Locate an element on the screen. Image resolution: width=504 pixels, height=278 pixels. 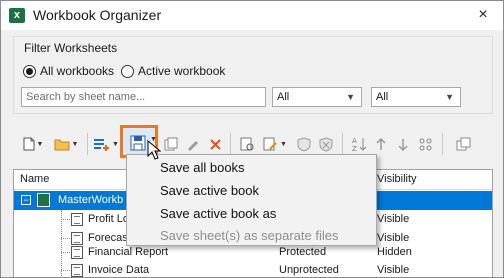
delete-icon is located at coordinates (215, 144).